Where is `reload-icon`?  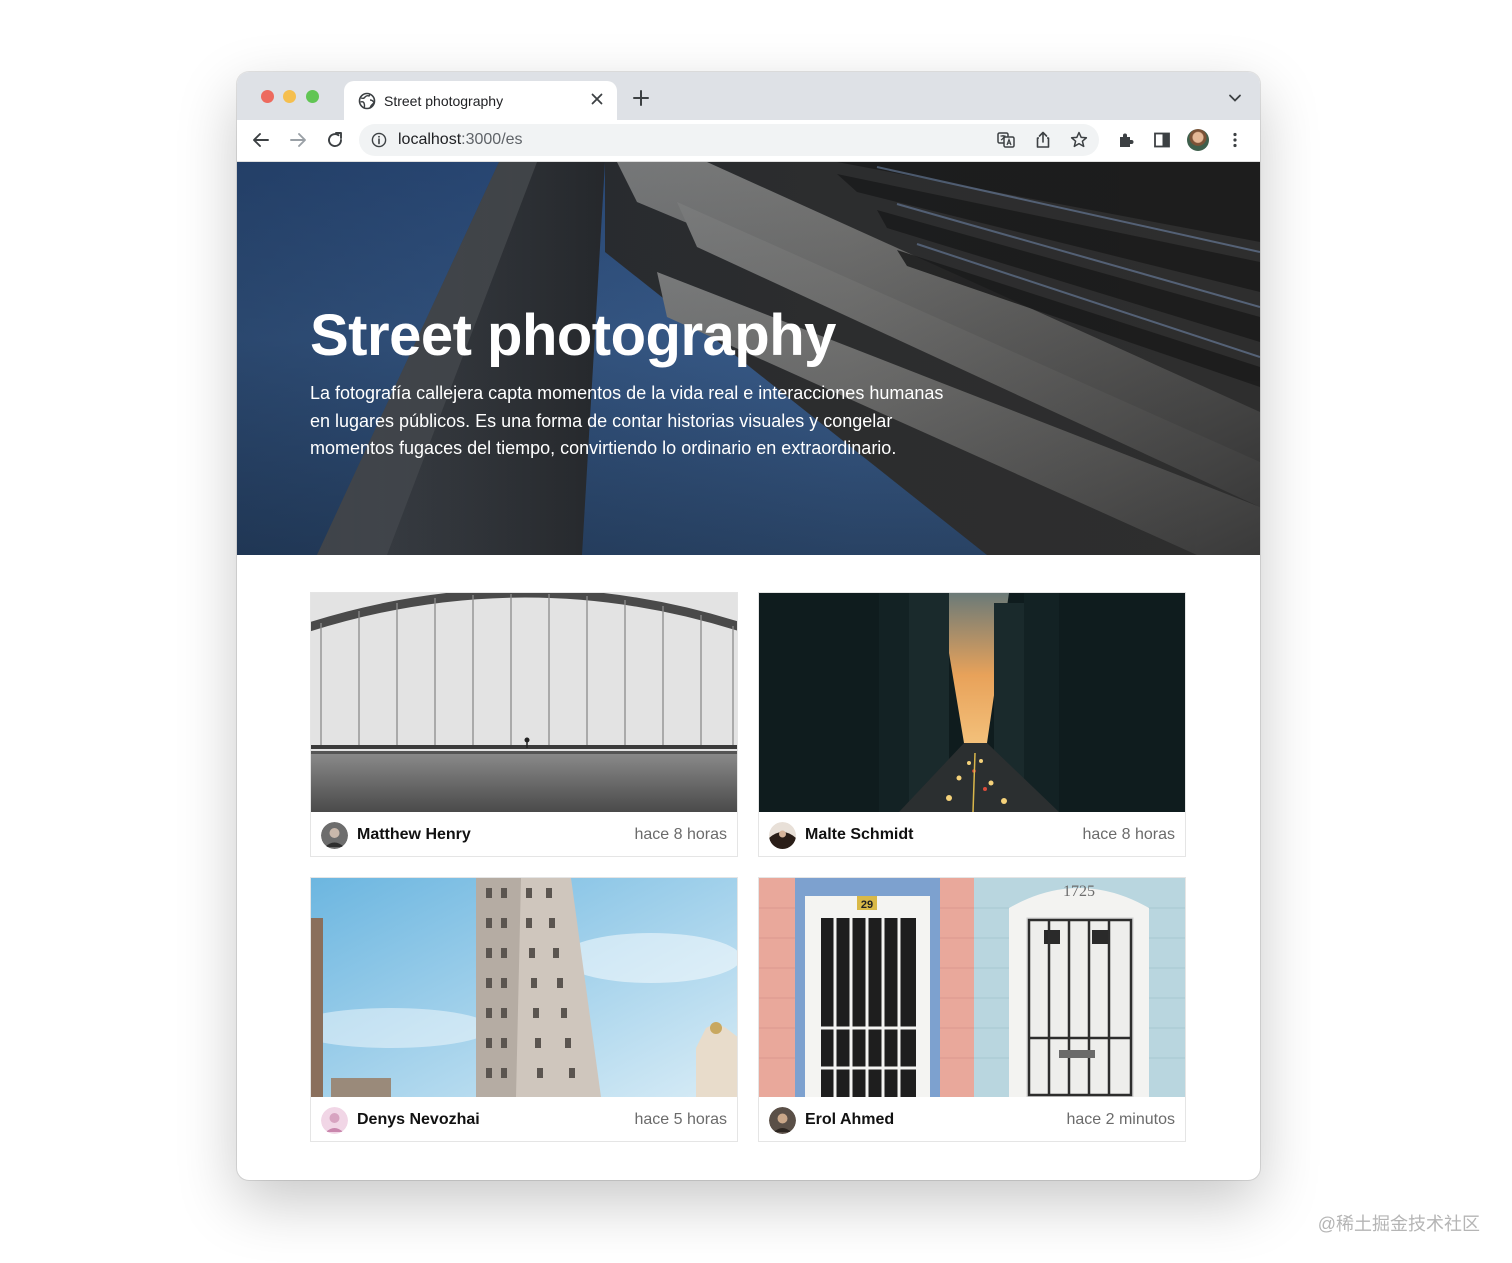 reload-icon is located at coordinates (335, 140).